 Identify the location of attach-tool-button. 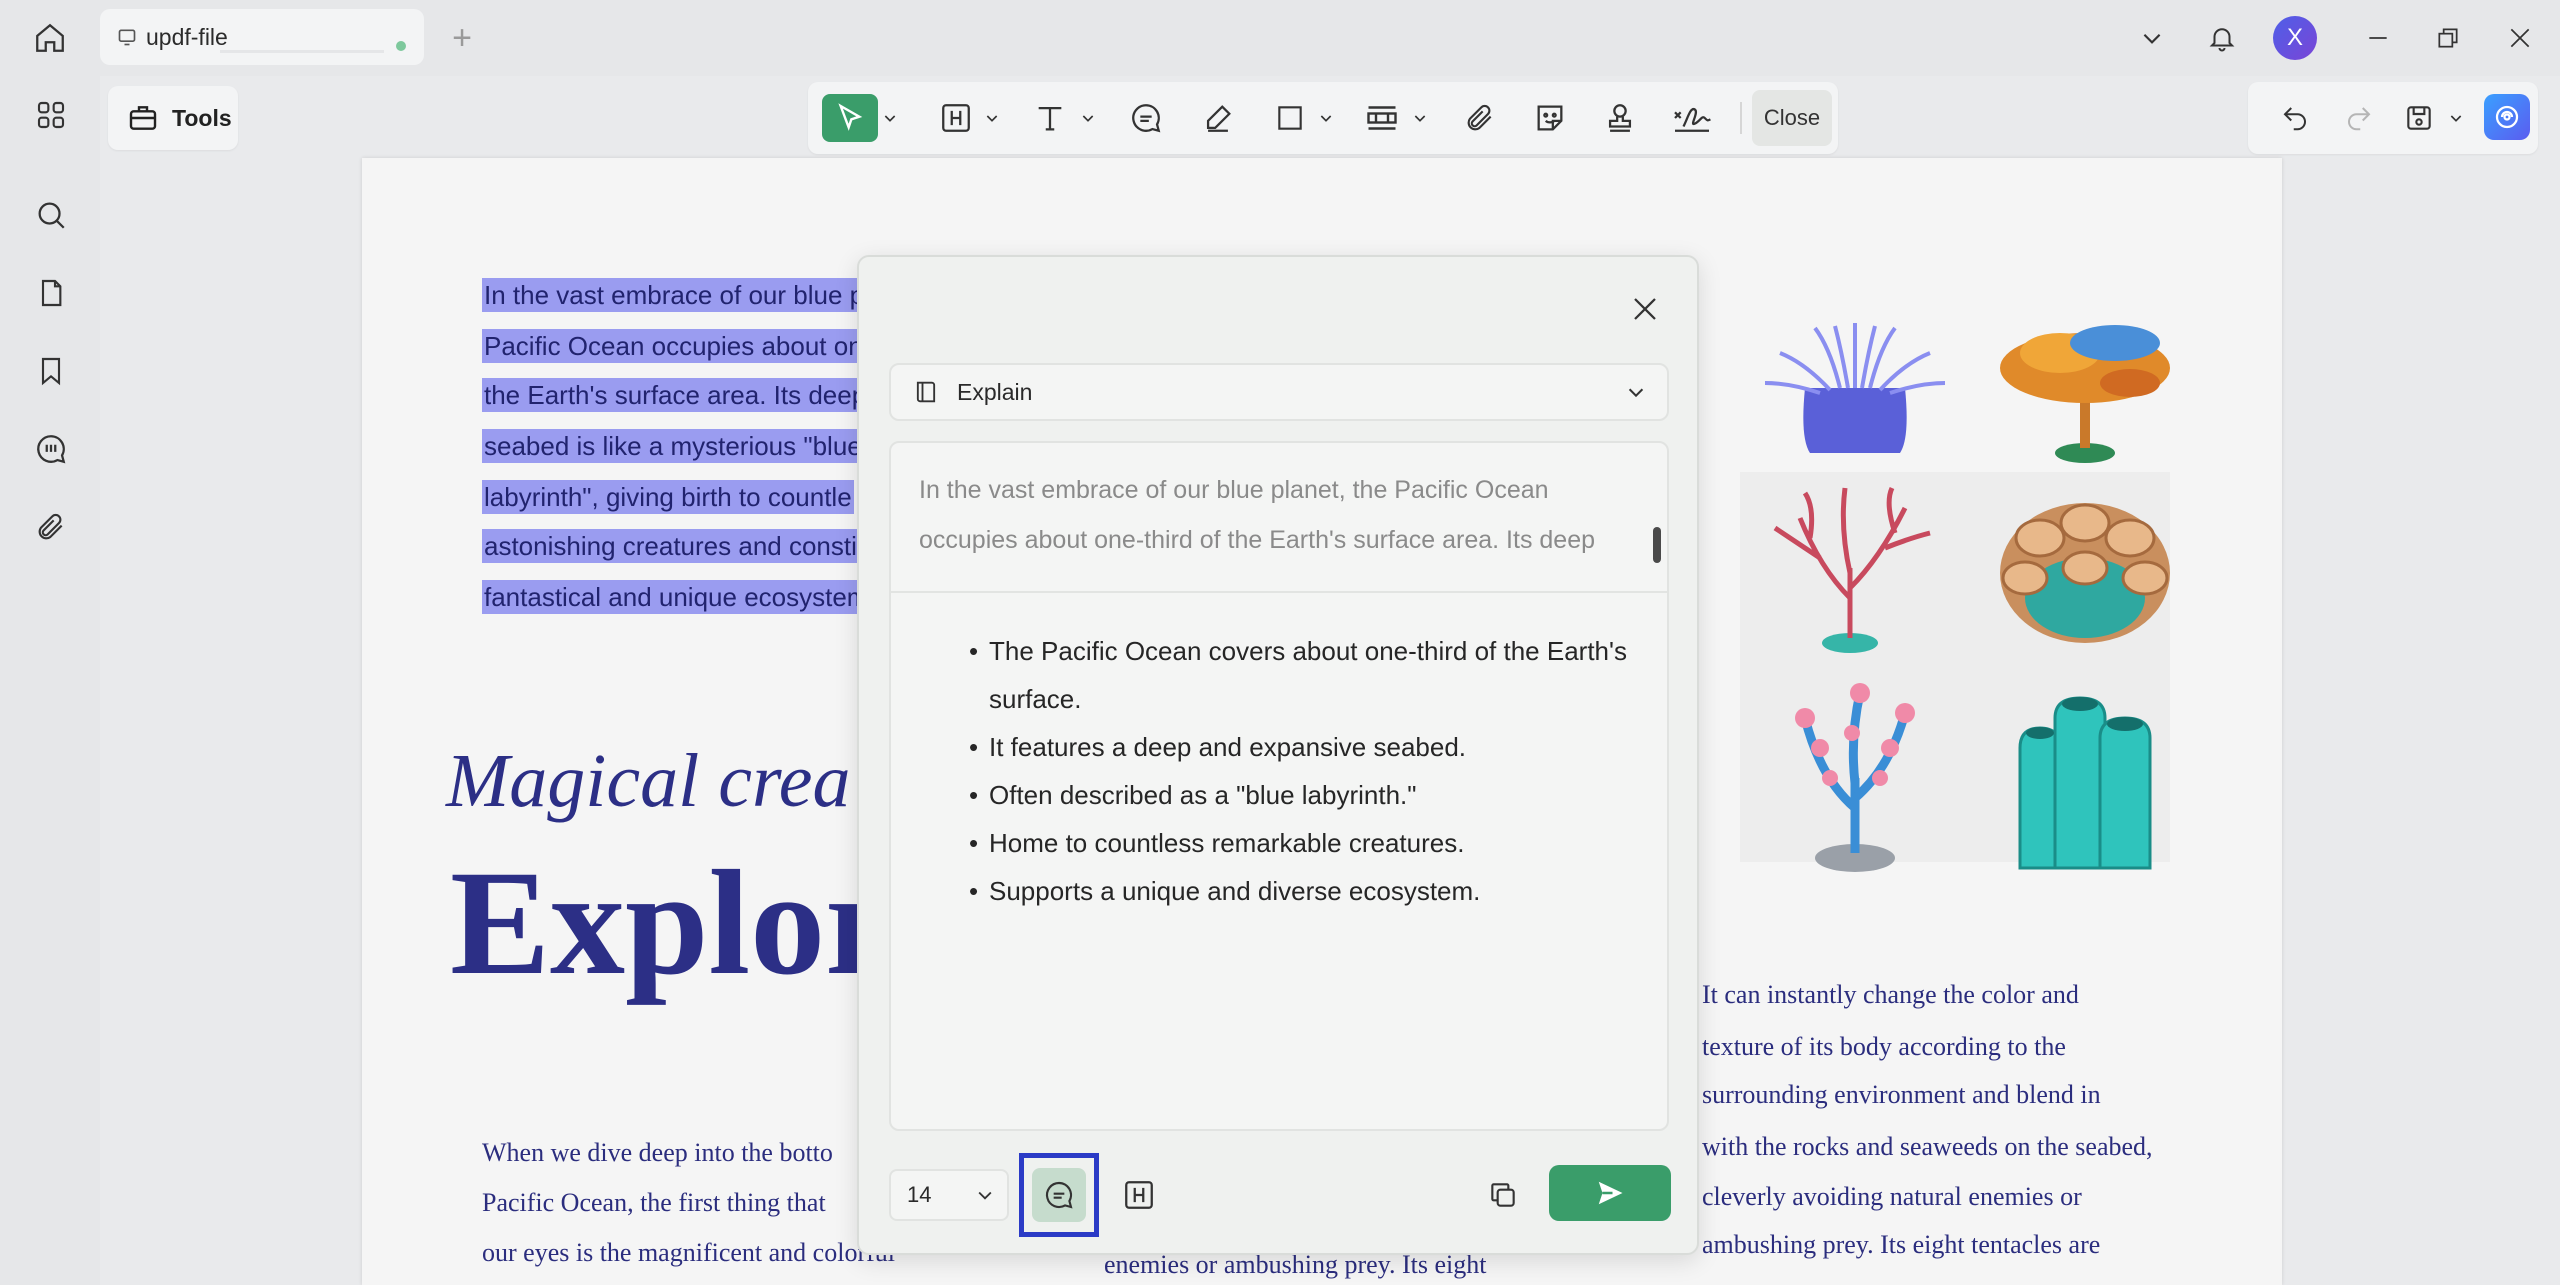
(1480, 118).